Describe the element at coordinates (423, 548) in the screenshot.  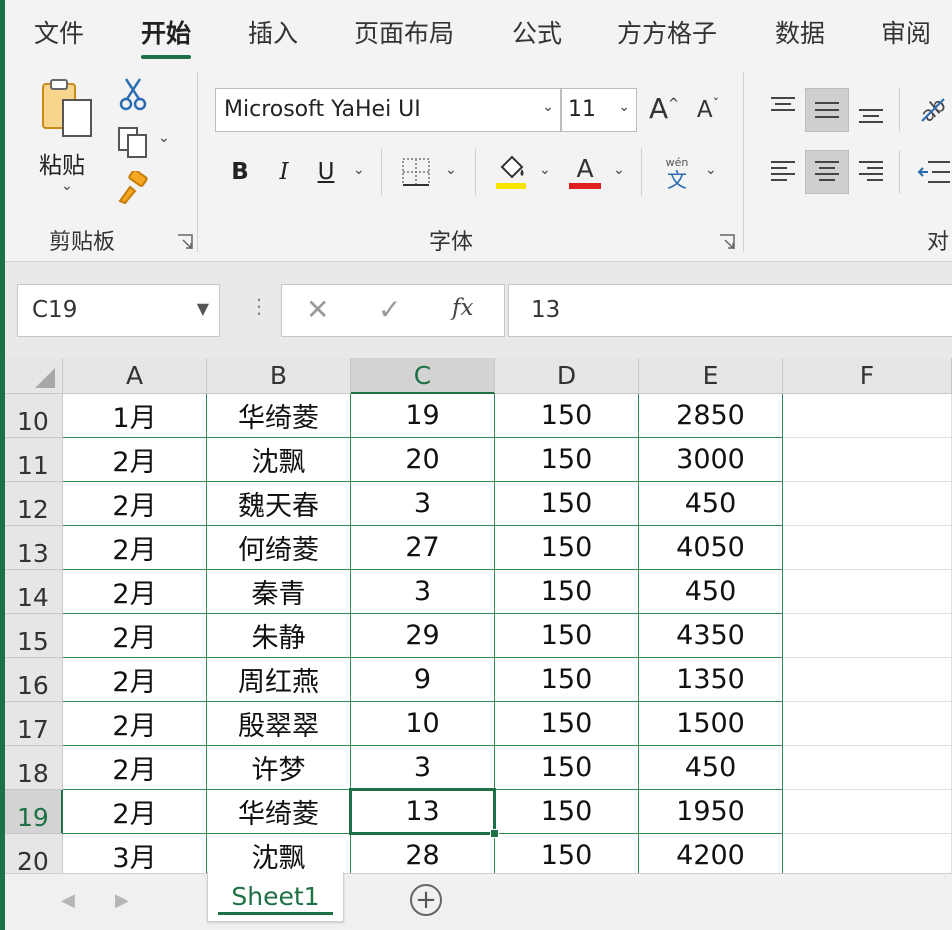
I see `cell-c13: 27` at that location.